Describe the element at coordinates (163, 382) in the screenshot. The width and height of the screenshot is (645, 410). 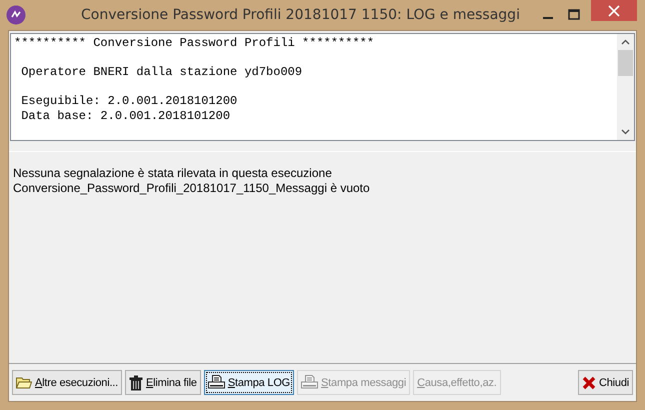
I see `action-button: Elimina file` at that location.